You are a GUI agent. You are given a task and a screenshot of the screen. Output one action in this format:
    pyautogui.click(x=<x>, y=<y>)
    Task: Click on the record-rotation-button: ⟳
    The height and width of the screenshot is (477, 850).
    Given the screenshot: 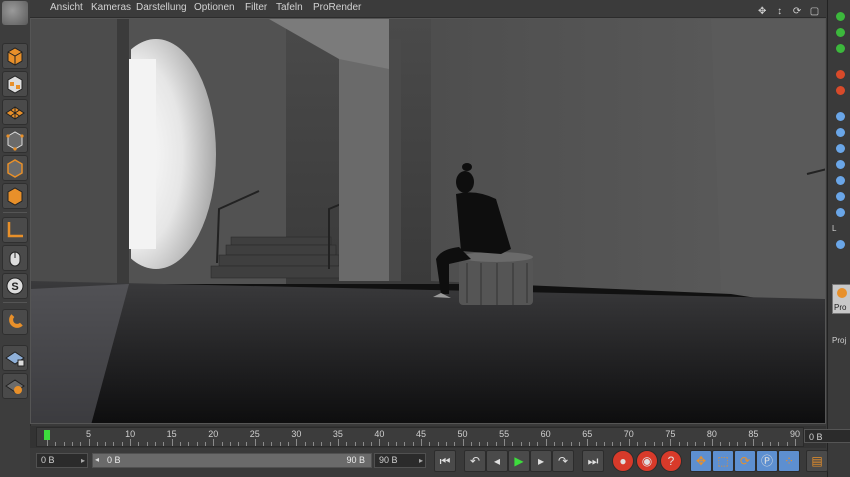 What is the action you would take?
    pyautogui.click(x=745, y=461)
    